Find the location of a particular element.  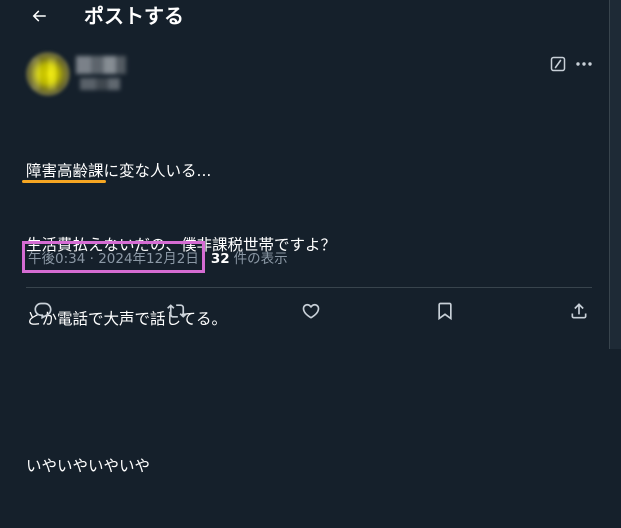

reply-icon is located at coordinates (43, 311).